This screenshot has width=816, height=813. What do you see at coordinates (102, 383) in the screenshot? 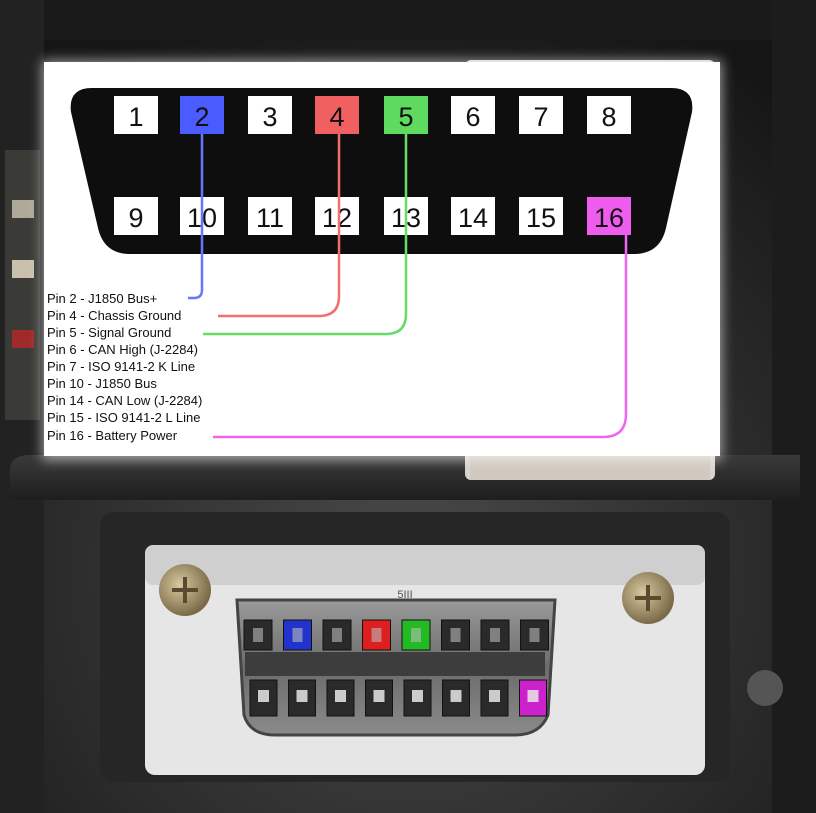
I see `legend-item-pin-10: Pin 10 - J1850 Bus` at bounding box center [102, 383].